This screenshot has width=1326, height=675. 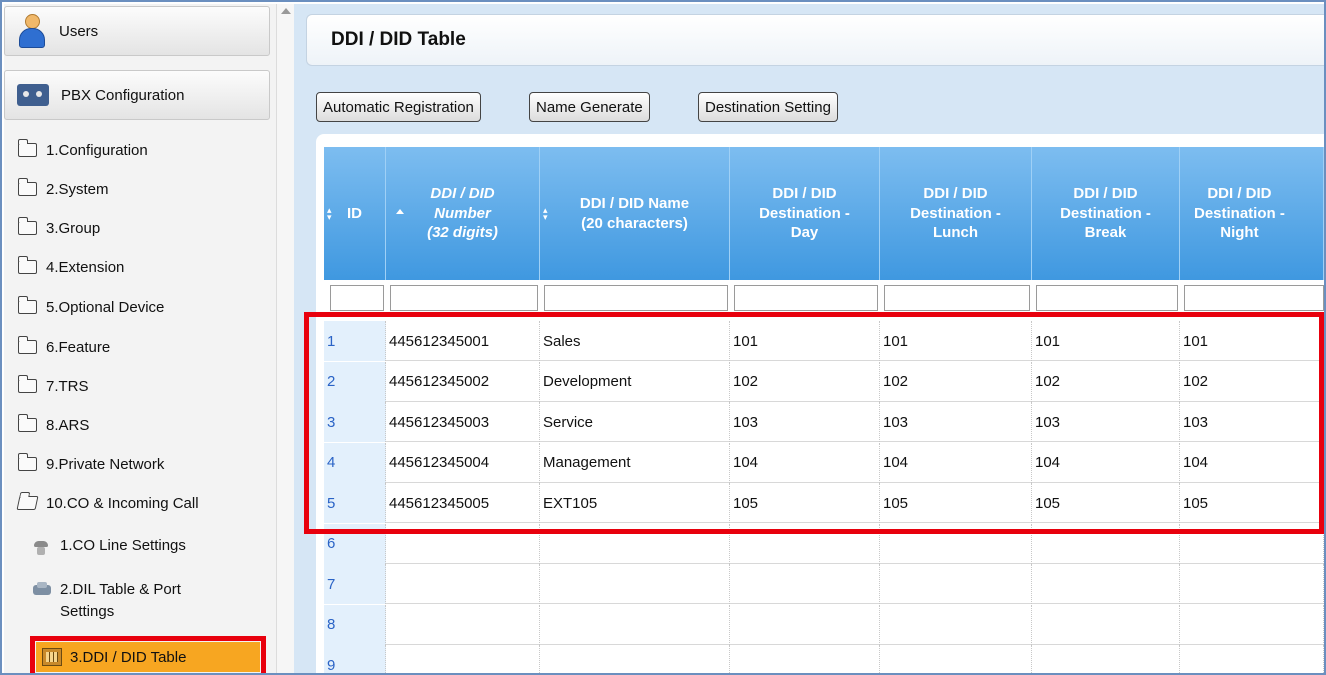 I want to click on column-header-text: DDI / DID Name (20 characters), so click(x=634, y=213).